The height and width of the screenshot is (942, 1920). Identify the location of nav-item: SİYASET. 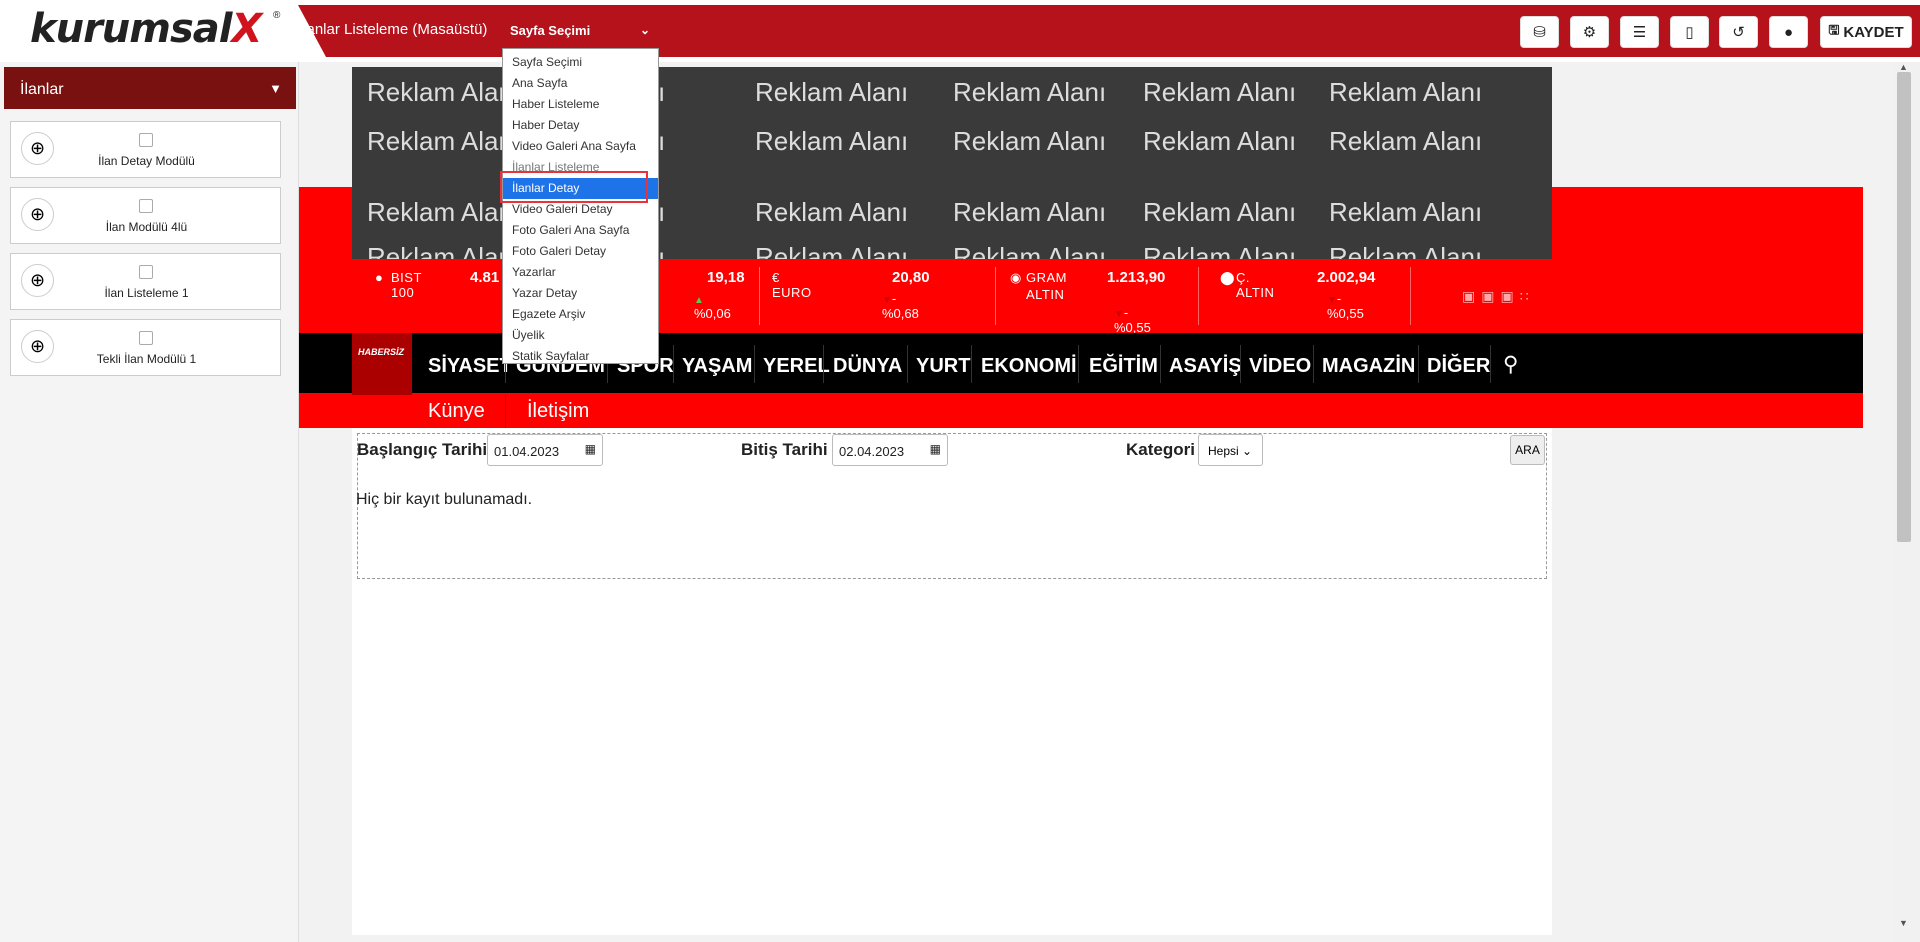
(470, 366).